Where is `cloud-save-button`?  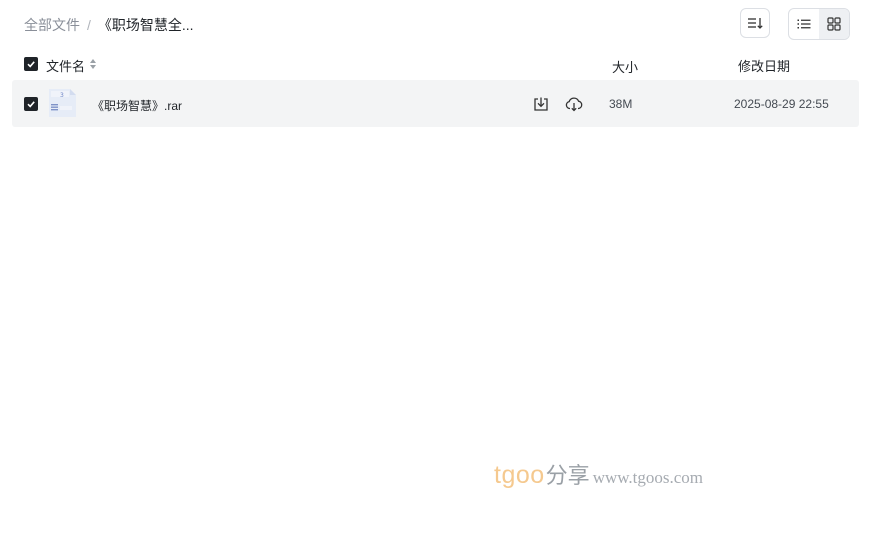
cloud-save-button is located at coordinates (574, 104).